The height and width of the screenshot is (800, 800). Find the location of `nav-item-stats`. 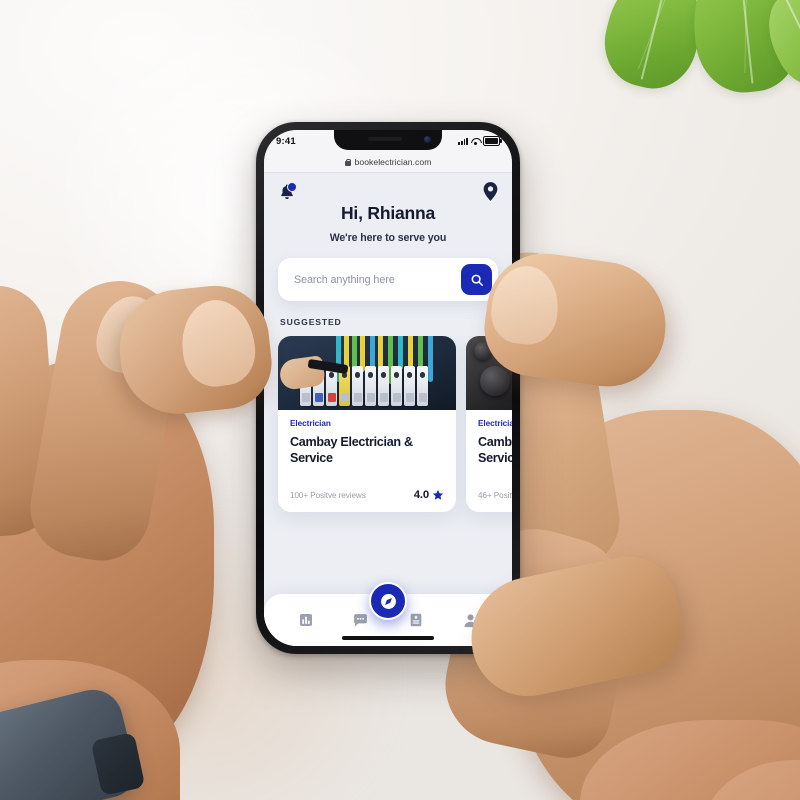

nav-item-stats is located at coordinates (306, 620).